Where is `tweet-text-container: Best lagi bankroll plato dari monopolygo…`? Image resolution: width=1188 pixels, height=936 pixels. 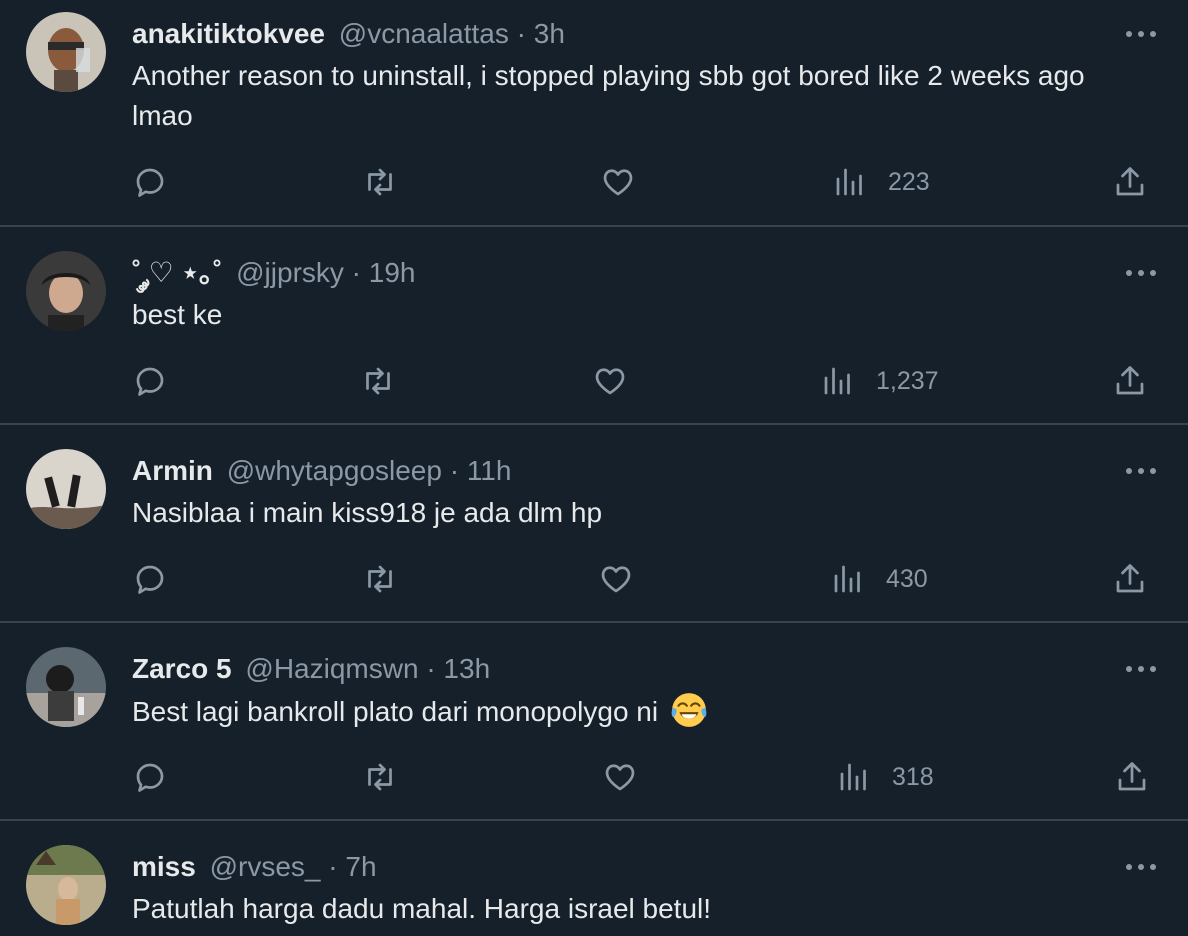 tweet-text-container: Best lagi bankroll plato dari monopolygo… is located at coordinates (640, 711).